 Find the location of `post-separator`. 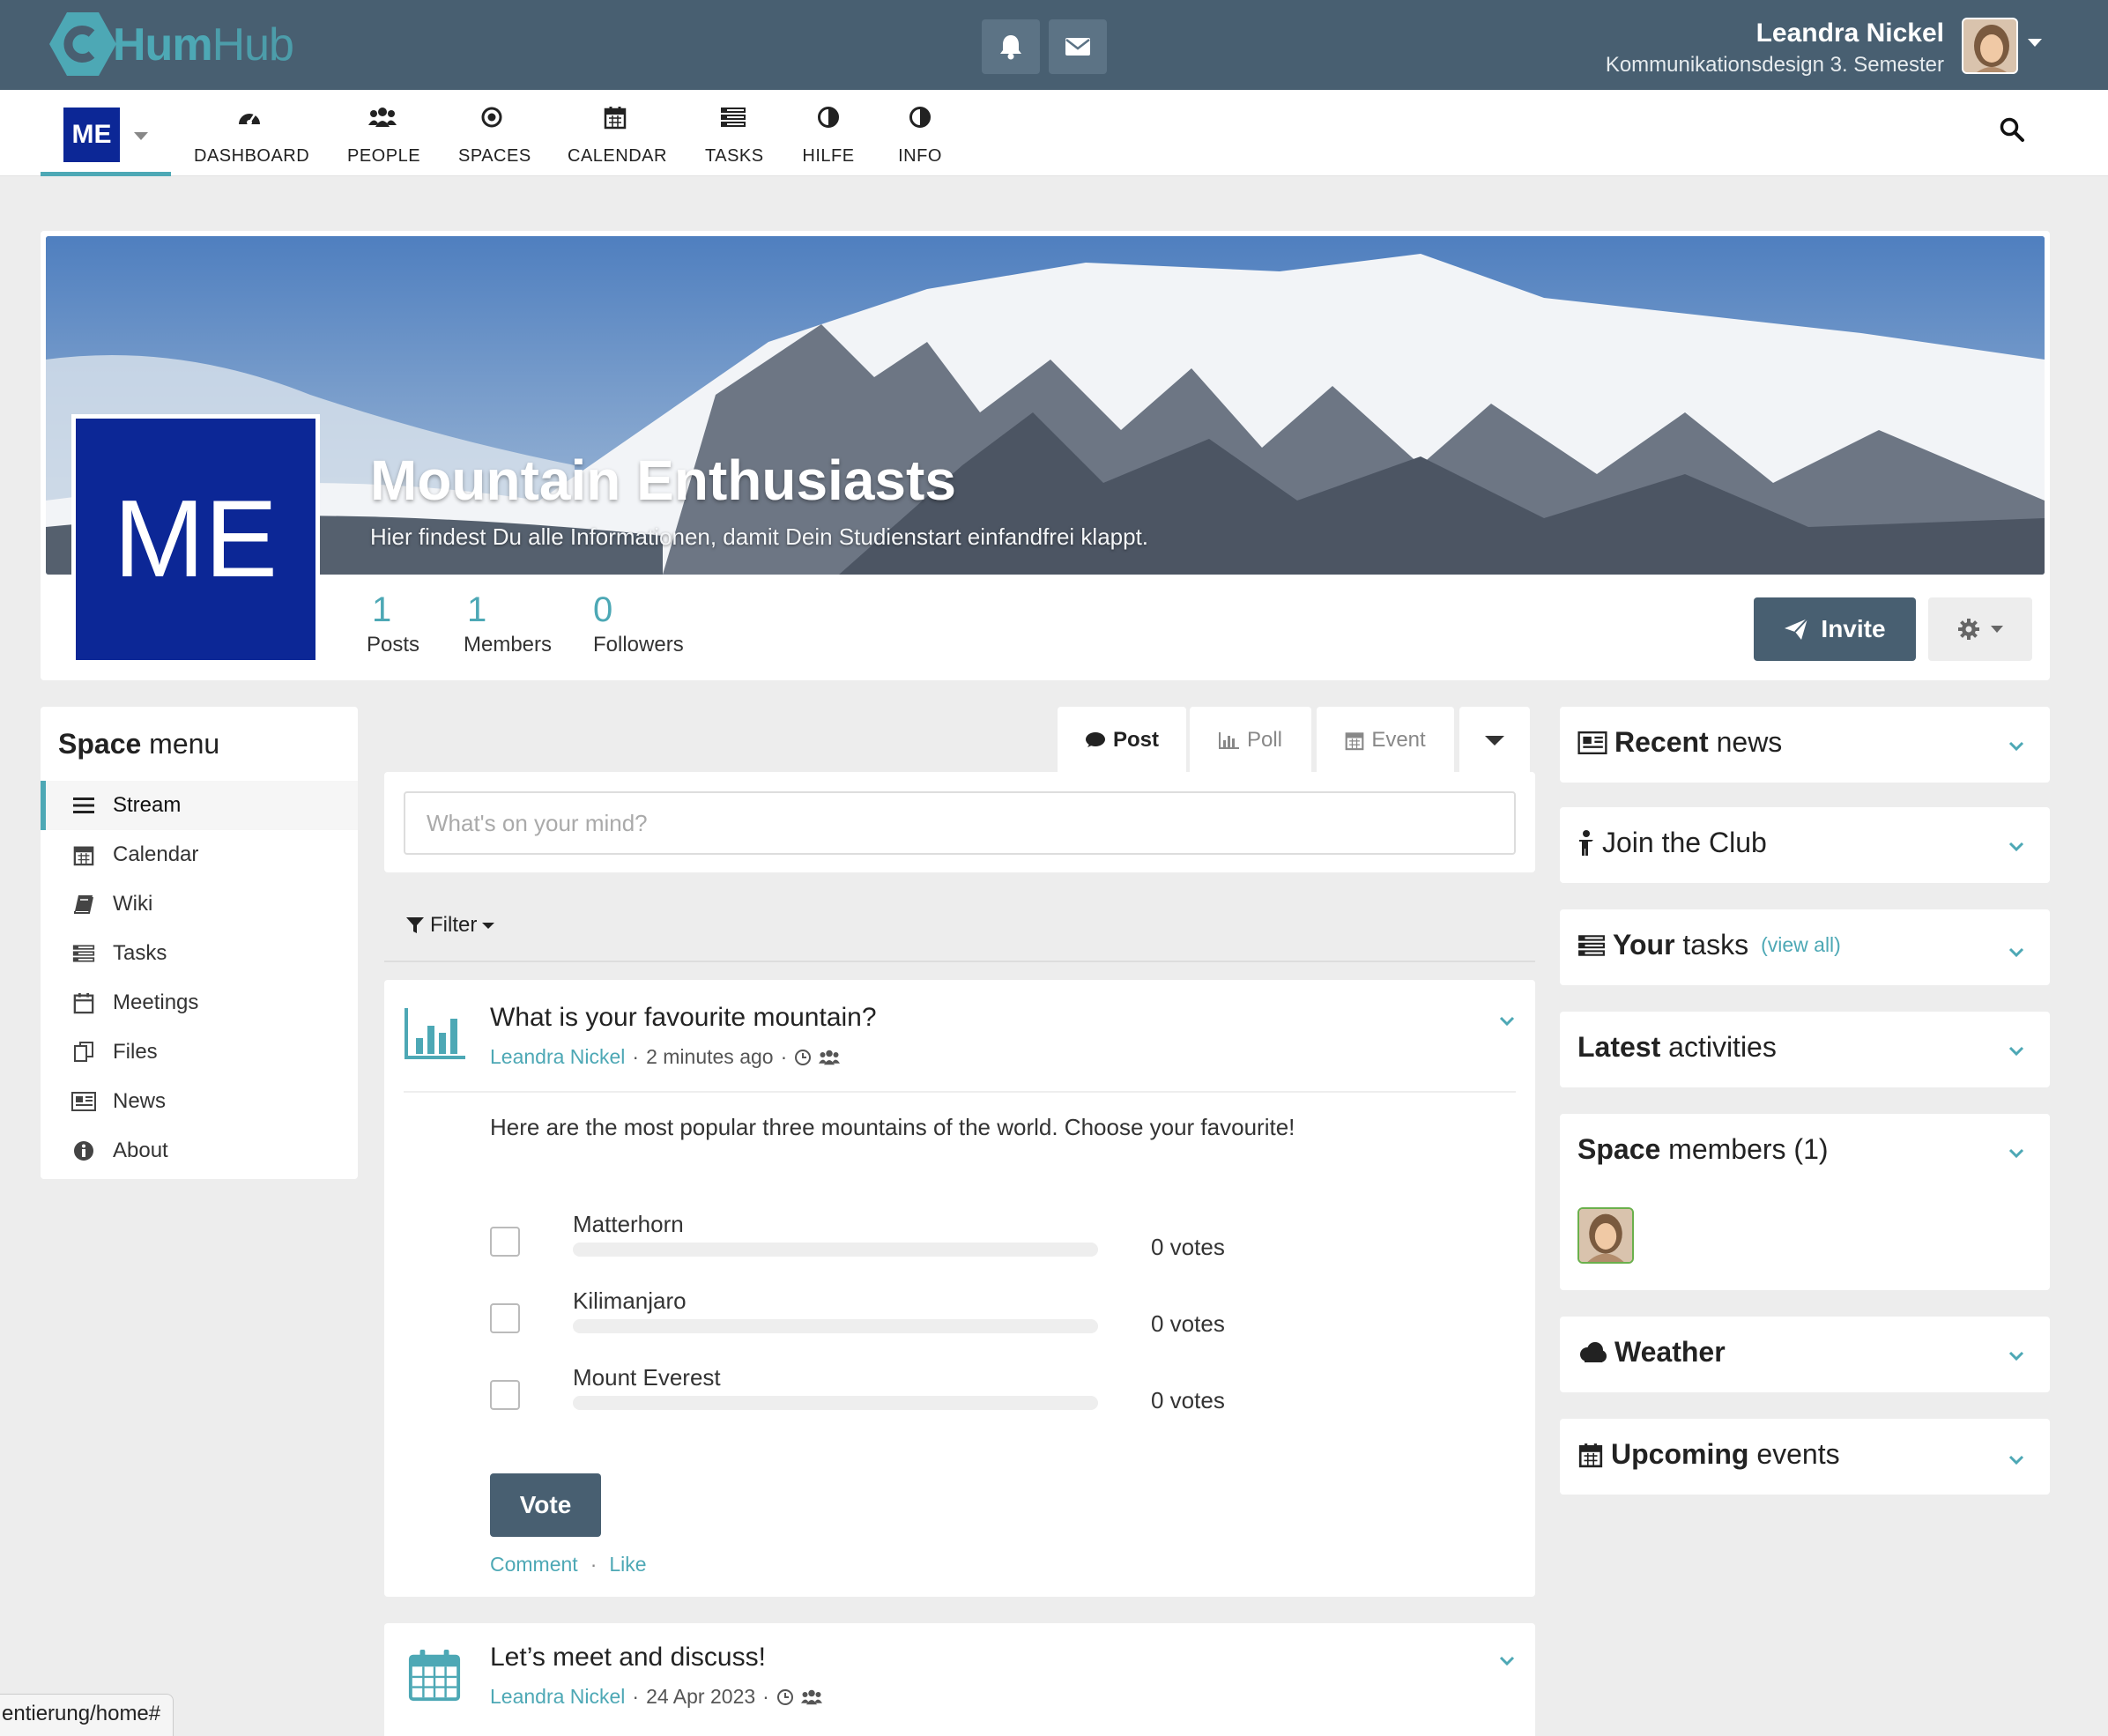

post-separator is located at coordinates (960, 1092).